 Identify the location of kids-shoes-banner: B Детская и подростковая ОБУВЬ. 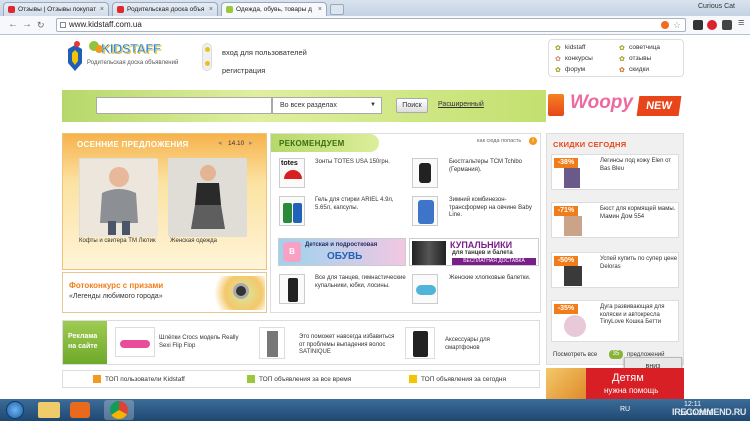
(342, 252).